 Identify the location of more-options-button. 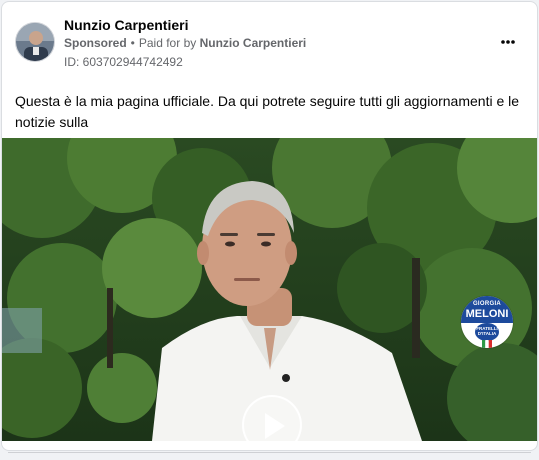
(508, 42).